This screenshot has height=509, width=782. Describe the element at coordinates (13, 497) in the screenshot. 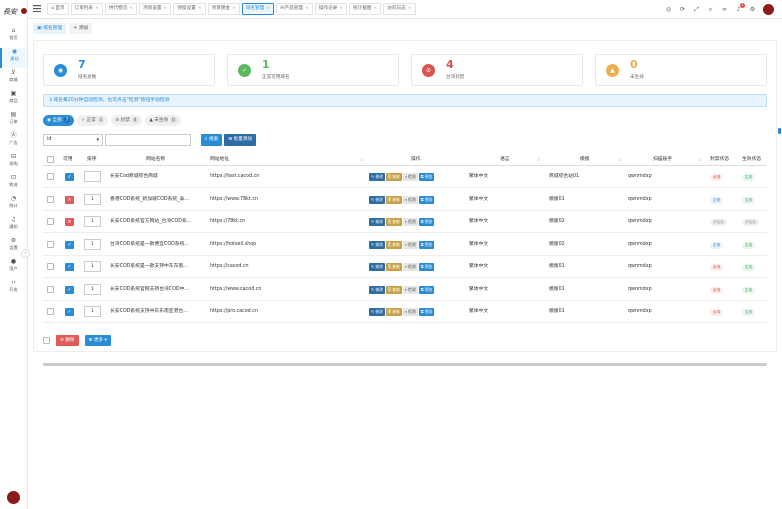

I see `avatar` at that location.